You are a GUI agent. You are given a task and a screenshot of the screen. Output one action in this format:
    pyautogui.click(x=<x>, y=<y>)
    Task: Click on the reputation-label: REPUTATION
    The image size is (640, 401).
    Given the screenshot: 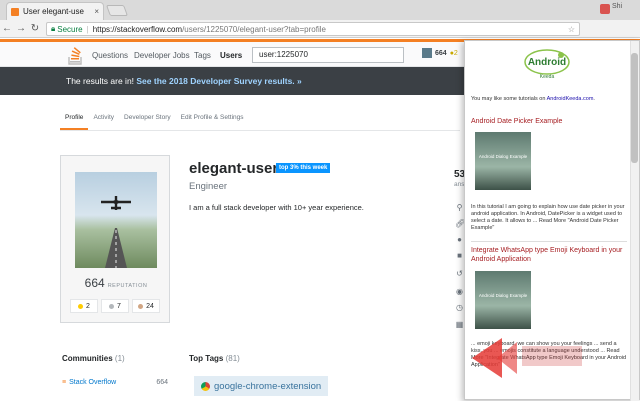 What is the action you would take?
    pyautogui.click(x=127, y=286)
    